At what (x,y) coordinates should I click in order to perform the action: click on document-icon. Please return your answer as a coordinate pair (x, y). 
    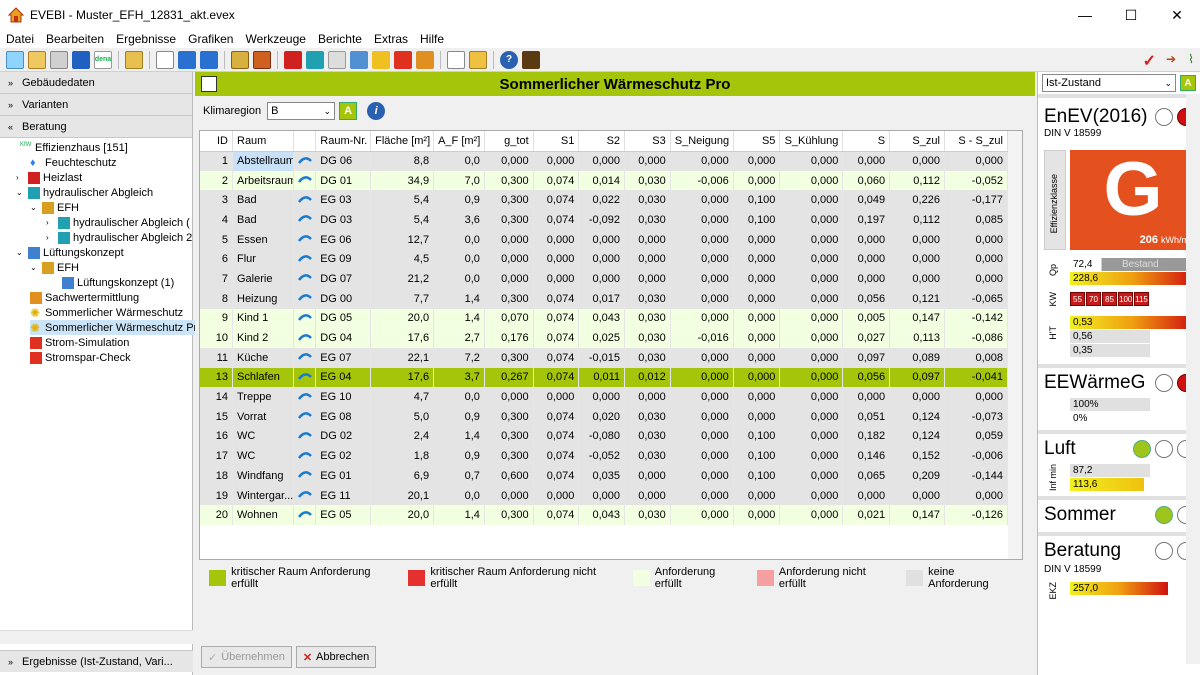
    Looking at the image, I should click on (165, 59).